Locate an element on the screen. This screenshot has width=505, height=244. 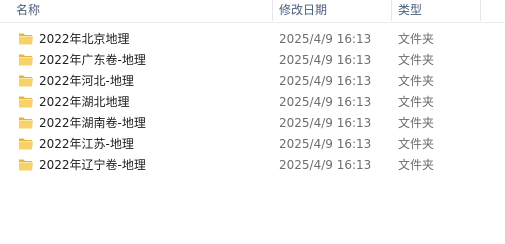
folder-row: 2022年北京地理 2025/4/9 16:13 文件夹 is located at coordinates (252, 39).